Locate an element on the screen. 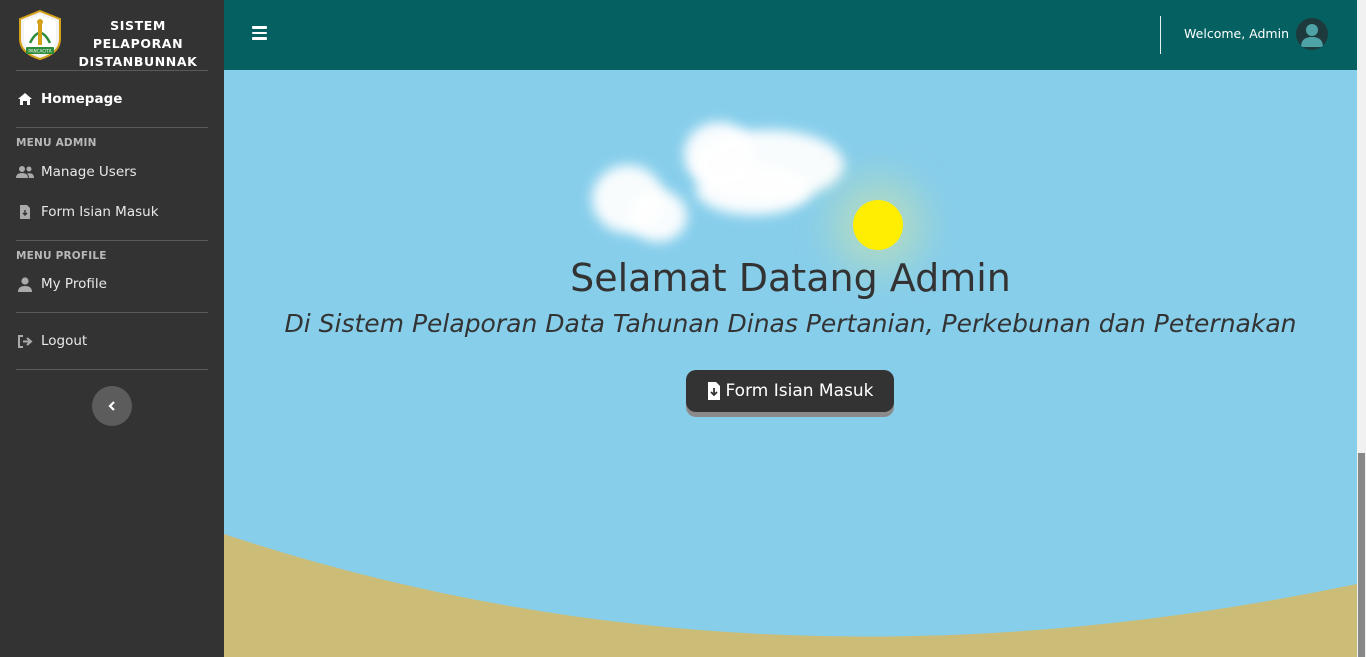 The width and height of the screenshot is (1366, 657). users-icon is located at coordinates (25, 172).